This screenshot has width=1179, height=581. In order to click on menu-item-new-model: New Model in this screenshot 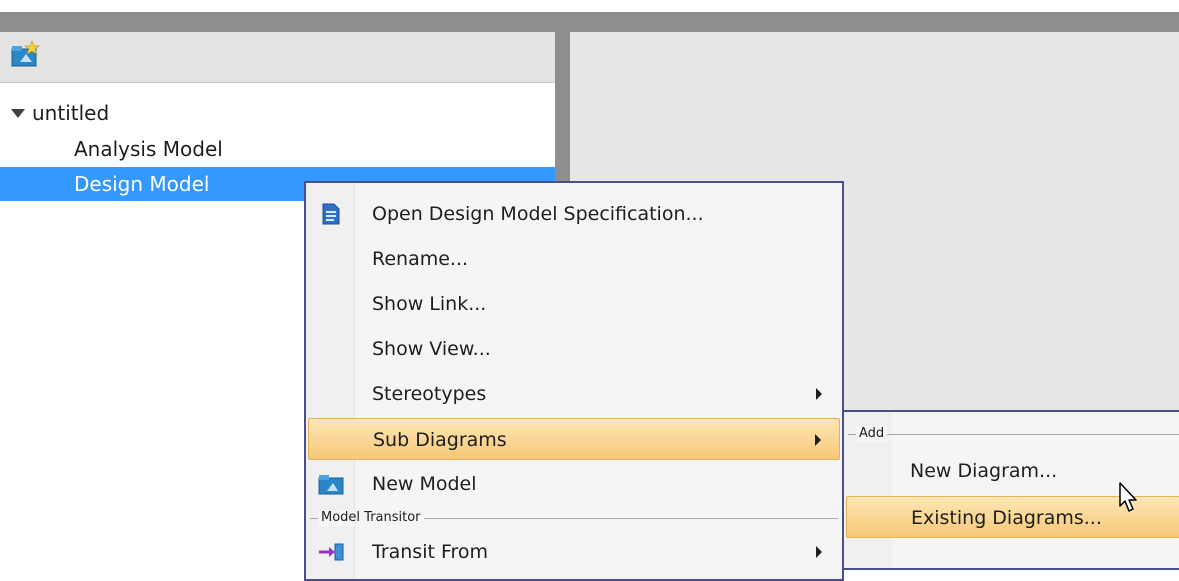, I will do `click(574, 484)`.